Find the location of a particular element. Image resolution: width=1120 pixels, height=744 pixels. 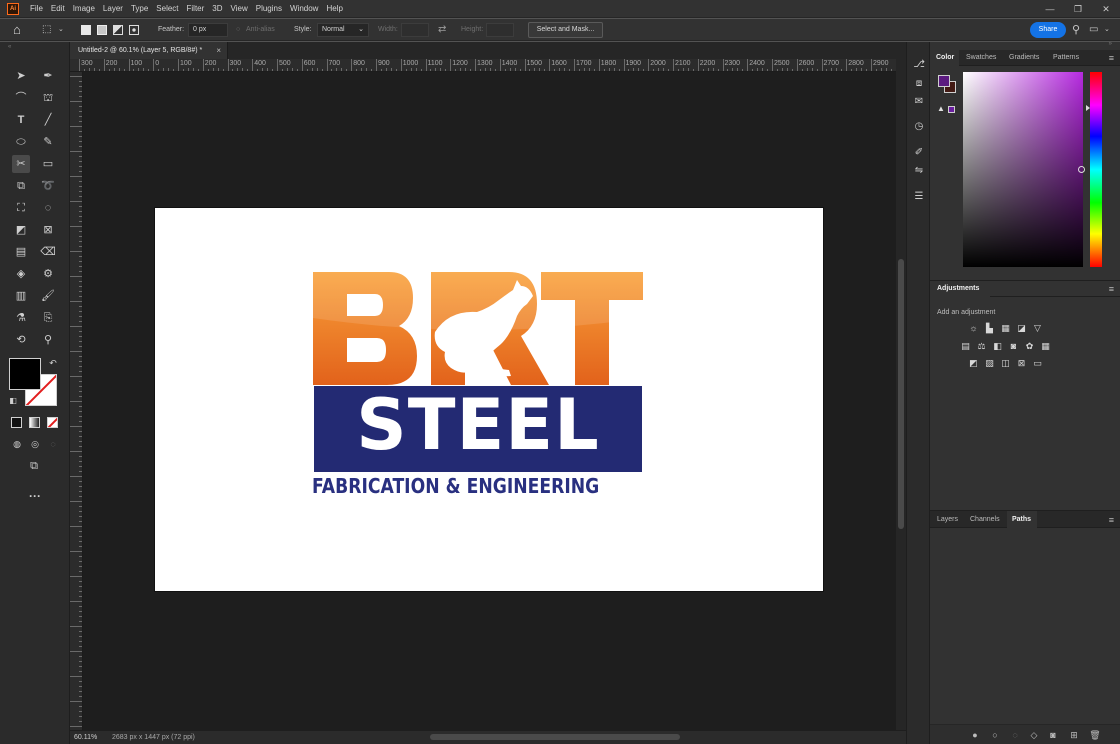

height-input is located at coordinates (500, 30).